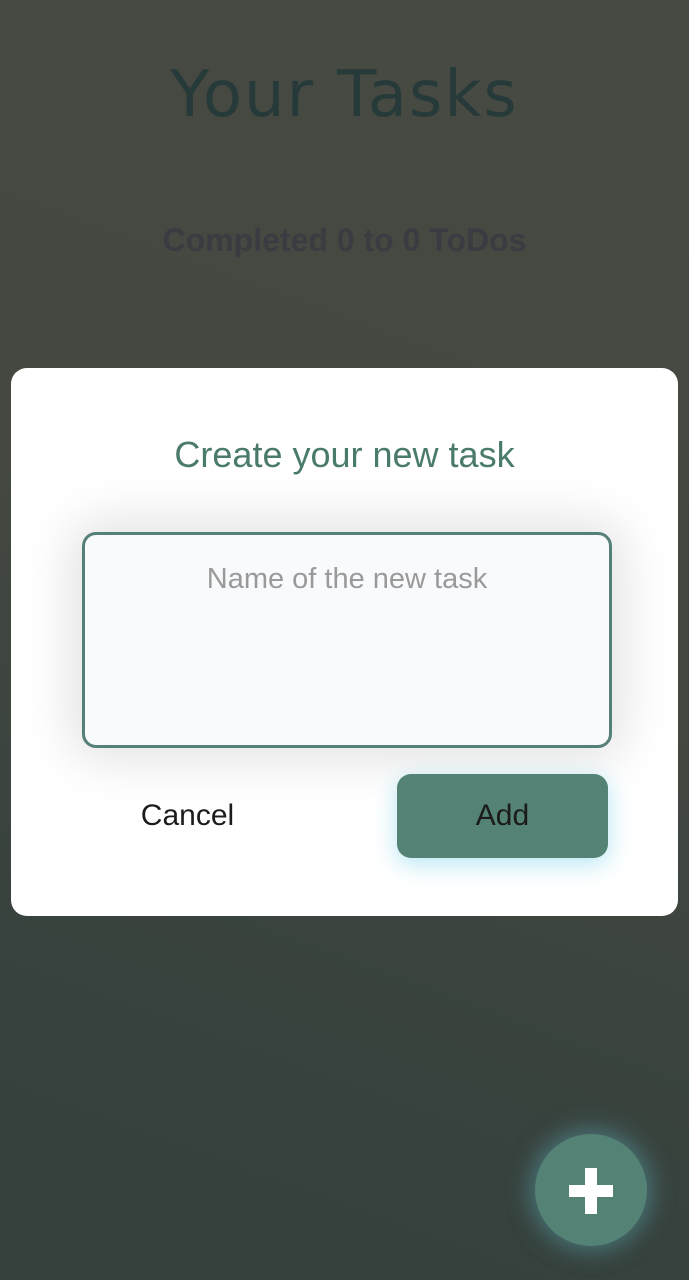 This screenshot has width=689, height=1280. Describe the element at coordinates (344, 454) in the screenshot. I see `dialog-title: Create your new task` at that location.